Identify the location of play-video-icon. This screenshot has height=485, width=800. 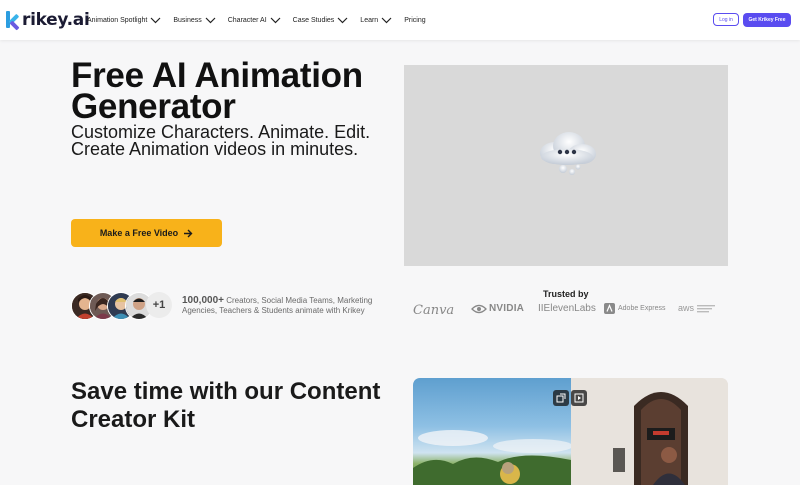
(579, 398).